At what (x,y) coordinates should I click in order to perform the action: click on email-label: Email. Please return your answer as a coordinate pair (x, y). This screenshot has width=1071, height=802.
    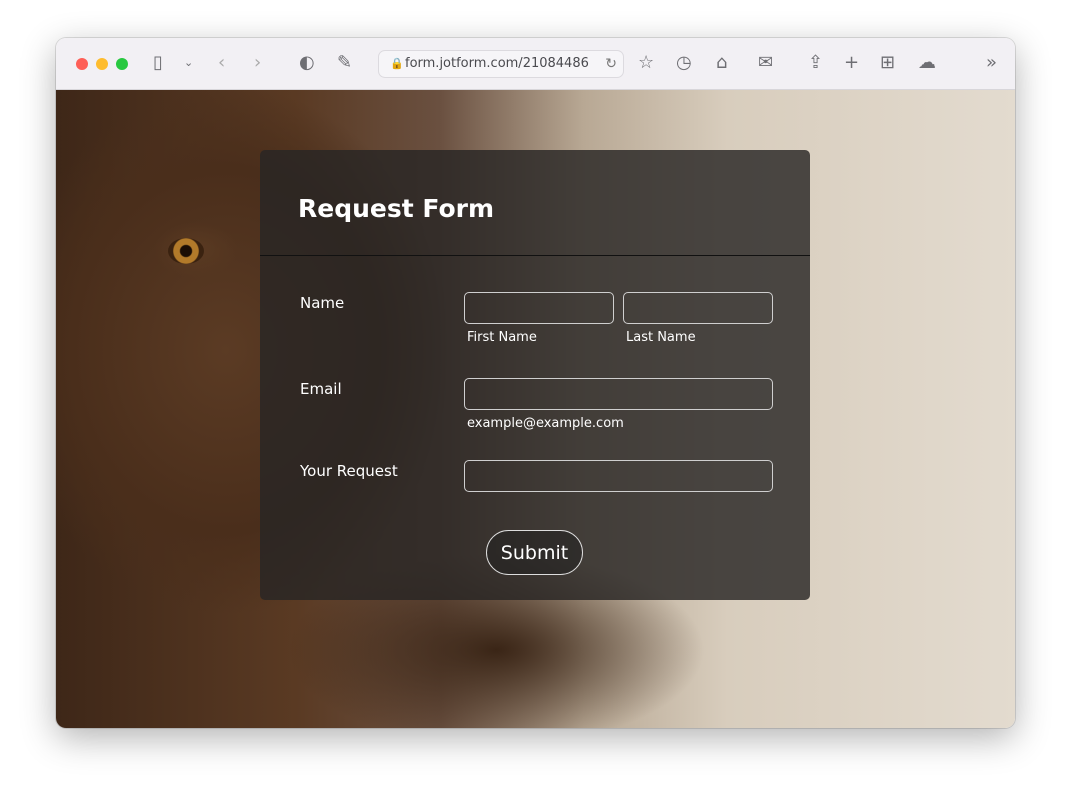
    Looking at the image, I should click on (321, 389).